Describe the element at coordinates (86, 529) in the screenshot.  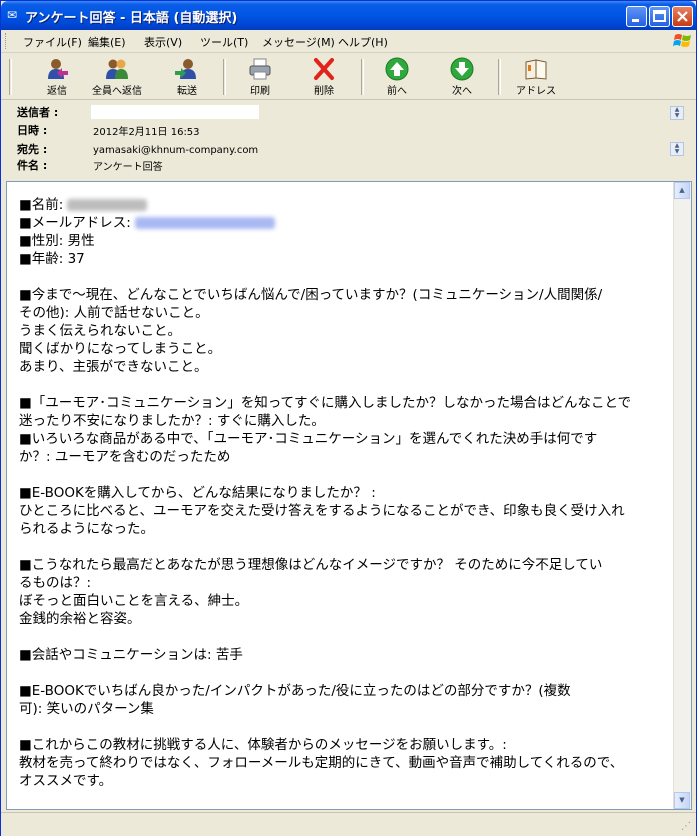
I see `answer-line: られるようになった。` at that location.